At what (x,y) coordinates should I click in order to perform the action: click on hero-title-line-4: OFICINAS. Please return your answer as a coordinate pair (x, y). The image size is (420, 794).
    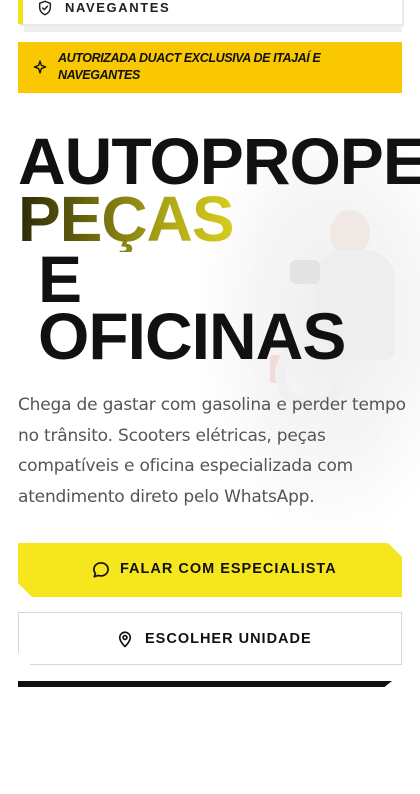
    Looking at the image, I should click on (192, 336).